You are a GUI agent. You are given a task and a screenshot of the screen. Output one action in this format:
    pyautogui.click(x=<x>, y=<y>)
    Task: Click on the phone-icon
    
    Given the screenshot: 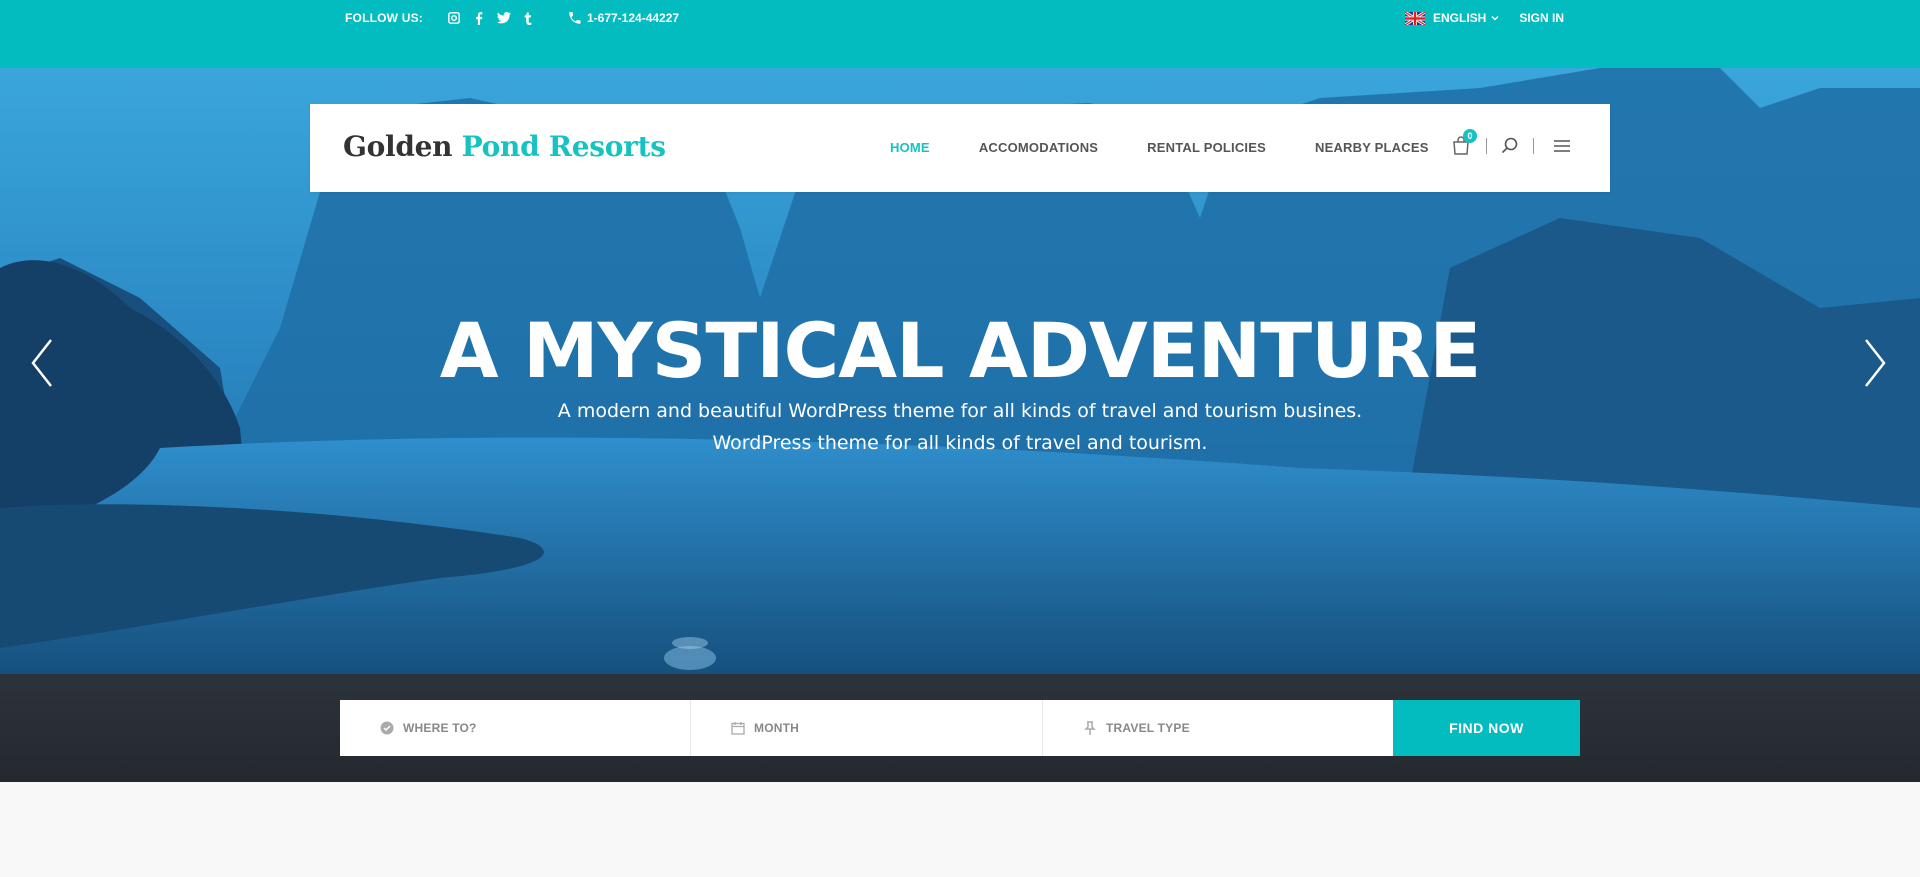 What is the action you would take?
    pyautogui.click(x=575, y=18)
    